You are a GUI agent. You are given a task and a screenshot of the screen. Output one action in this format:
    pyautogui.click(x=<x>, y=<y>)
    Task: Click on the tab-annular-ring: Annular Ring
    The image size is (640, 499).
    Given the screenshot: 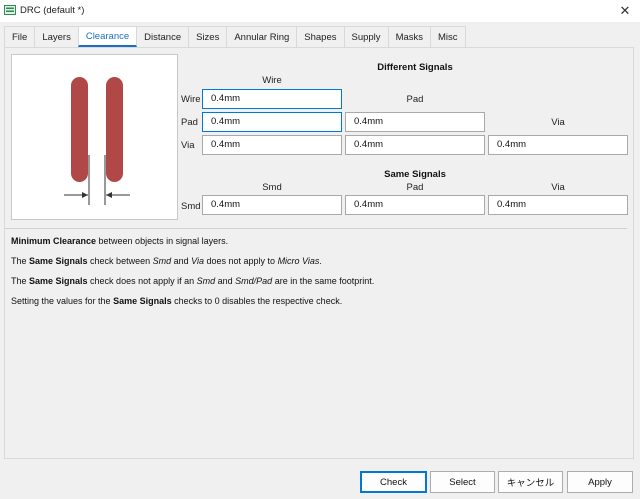 What is the action you would take?
    pyautogui.click(x=262, y=36)
    